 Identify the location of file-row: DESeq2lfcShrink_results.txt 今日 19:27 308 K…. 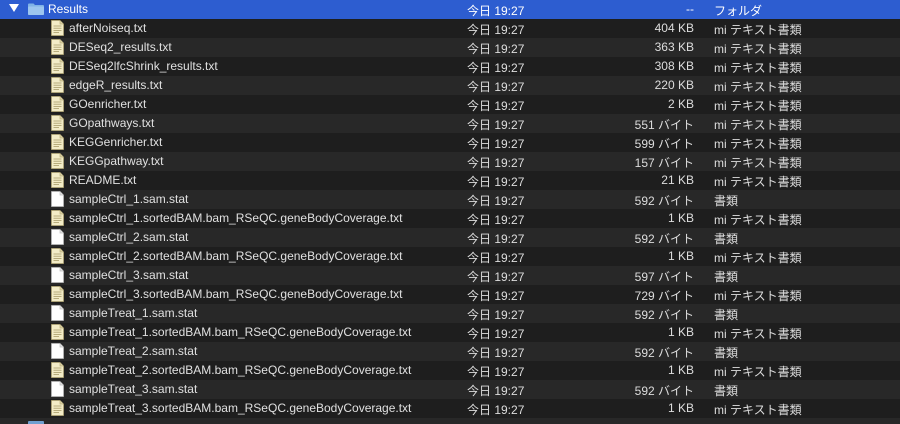
(450, 66).